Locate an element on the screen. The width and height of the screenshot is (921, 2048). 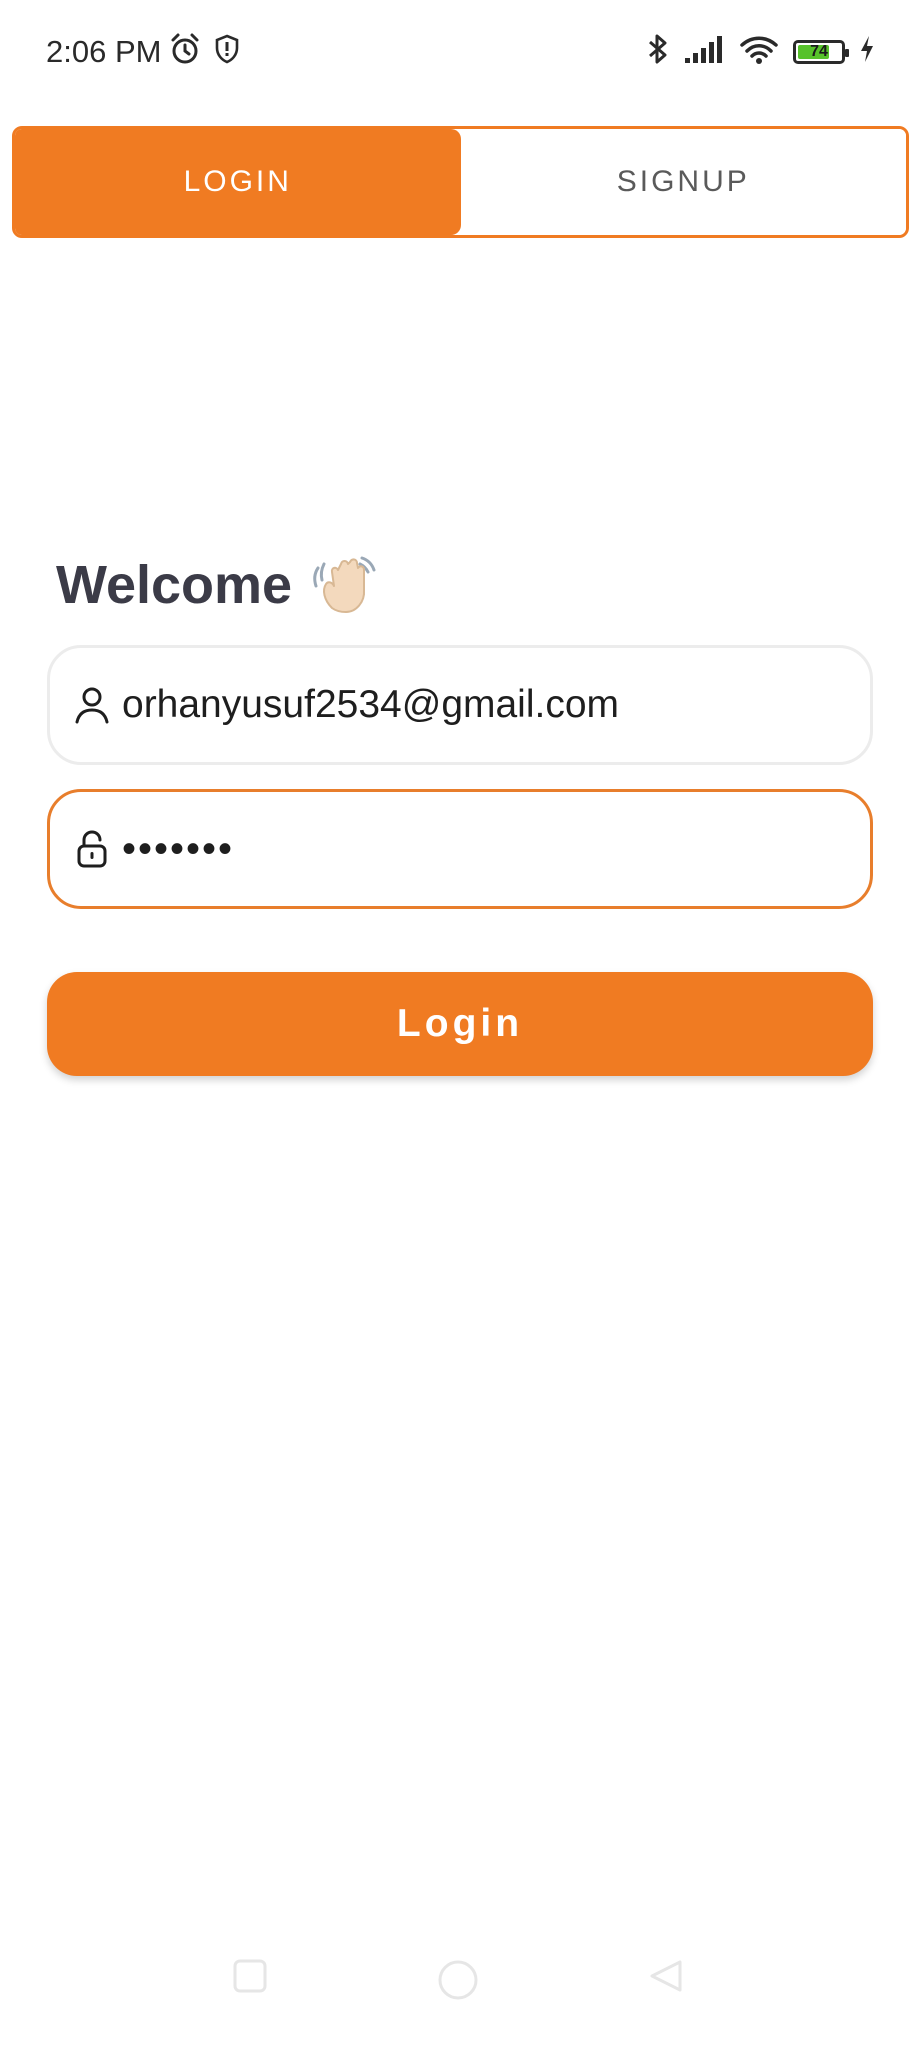
signal-icon is located at coordinates (704, 51).